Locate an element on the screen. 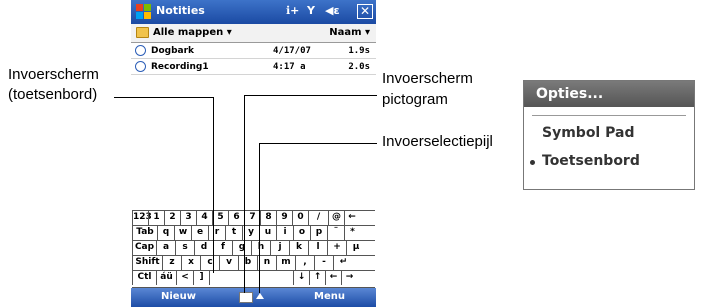 This screenshot has width=706, height=307. key: µ is located at coordinates (355, 248).